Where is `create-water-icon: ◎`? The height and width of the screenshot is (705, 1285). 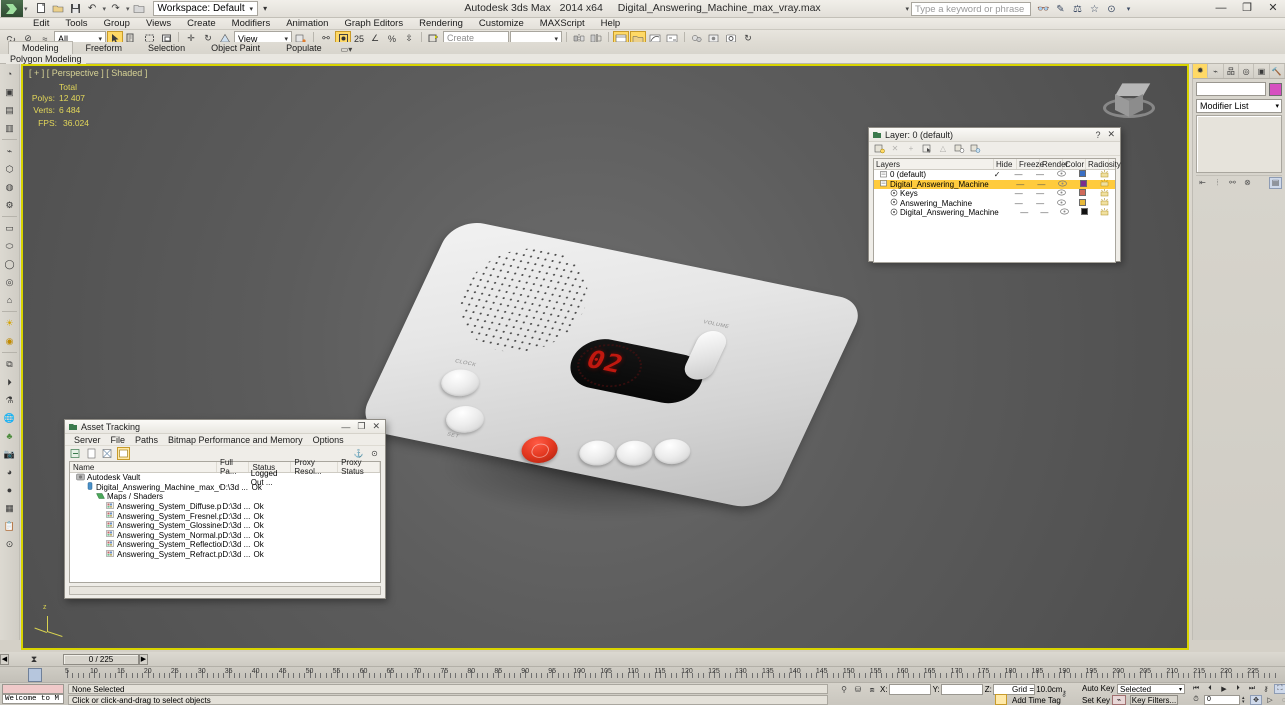 create-water-icon: ◎ is located at coordinates (9, 282).